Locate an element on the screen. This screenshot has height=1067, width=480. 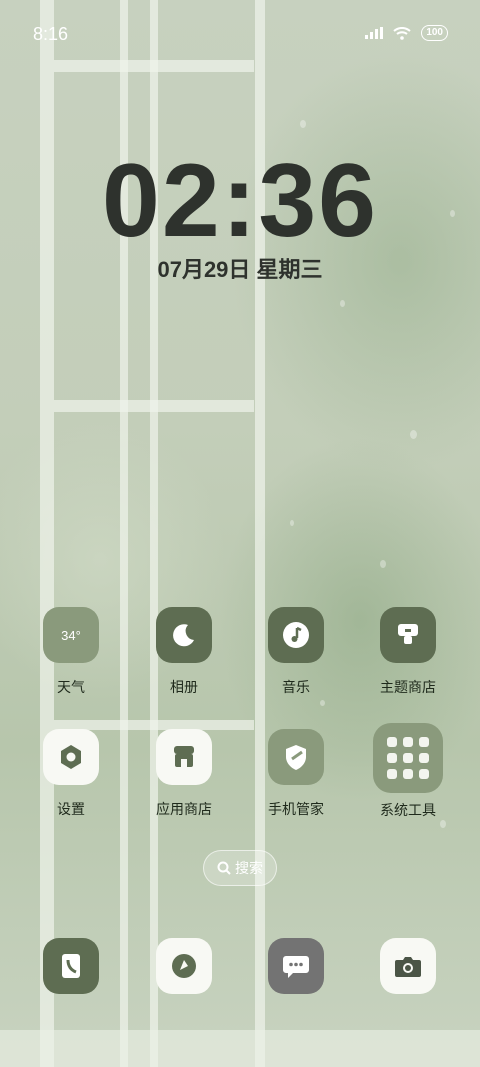
app-label: 应用商店 is located at coordinates (184, 809).